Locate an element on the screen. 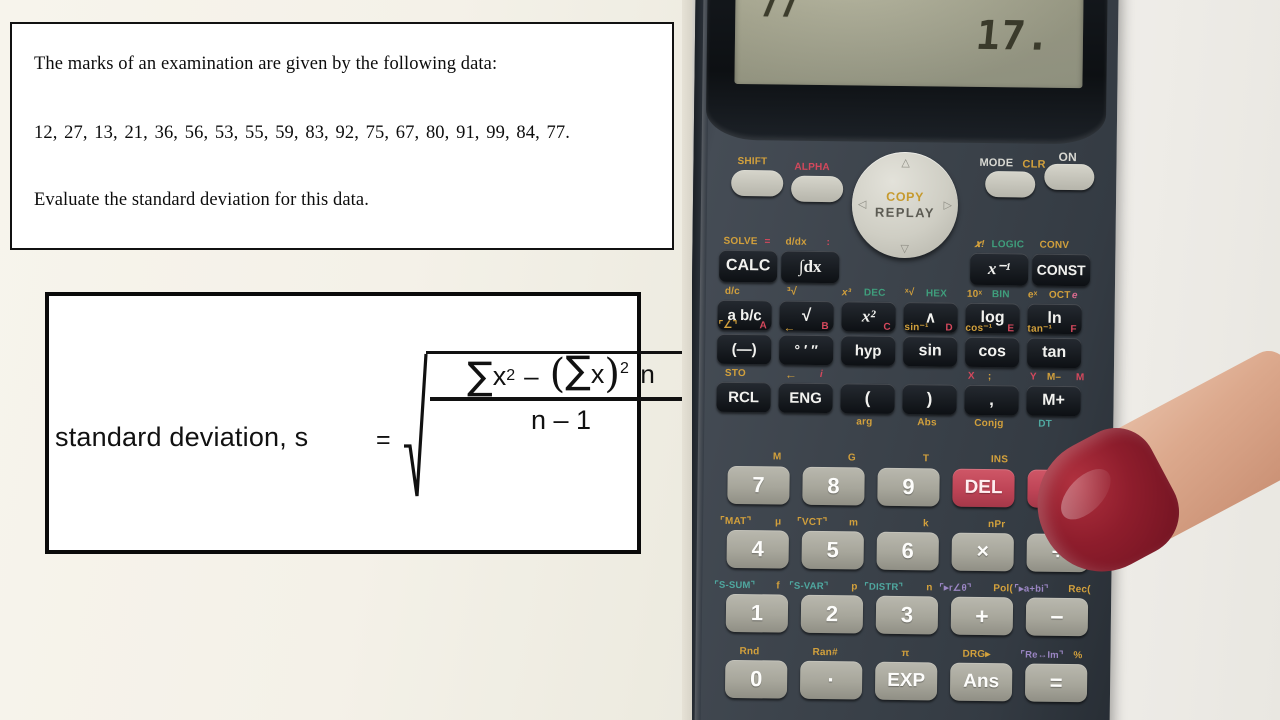  mode-key is located at coordinates (1010, 184).